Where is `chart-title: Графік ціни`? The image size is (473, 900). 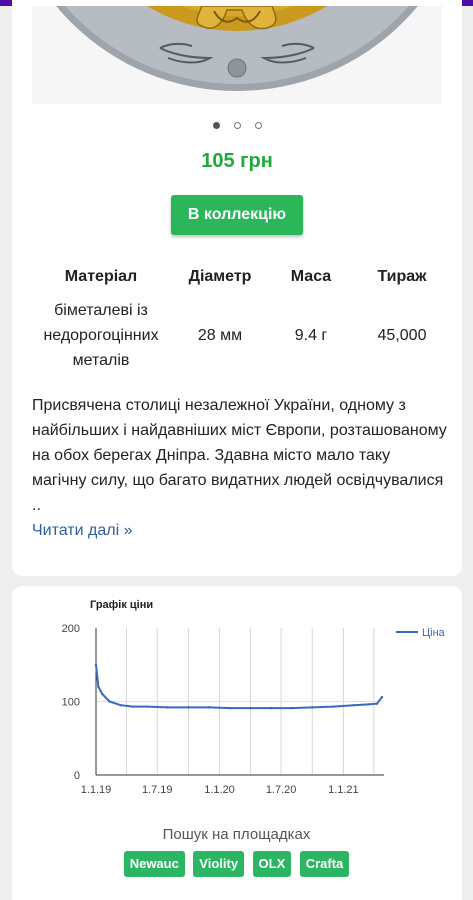 chart-title: Графік ціни is located at coordinates (121, 605).